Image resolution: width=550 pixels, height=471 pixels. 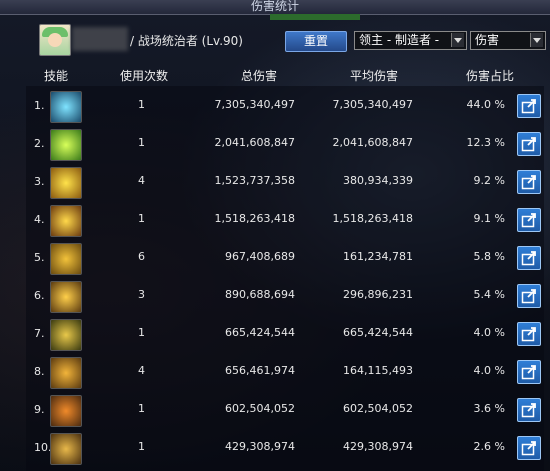 What do you see at coordinates (55, 40) in the screenshot?
I see `avatar` at bounding box center [55, 40].